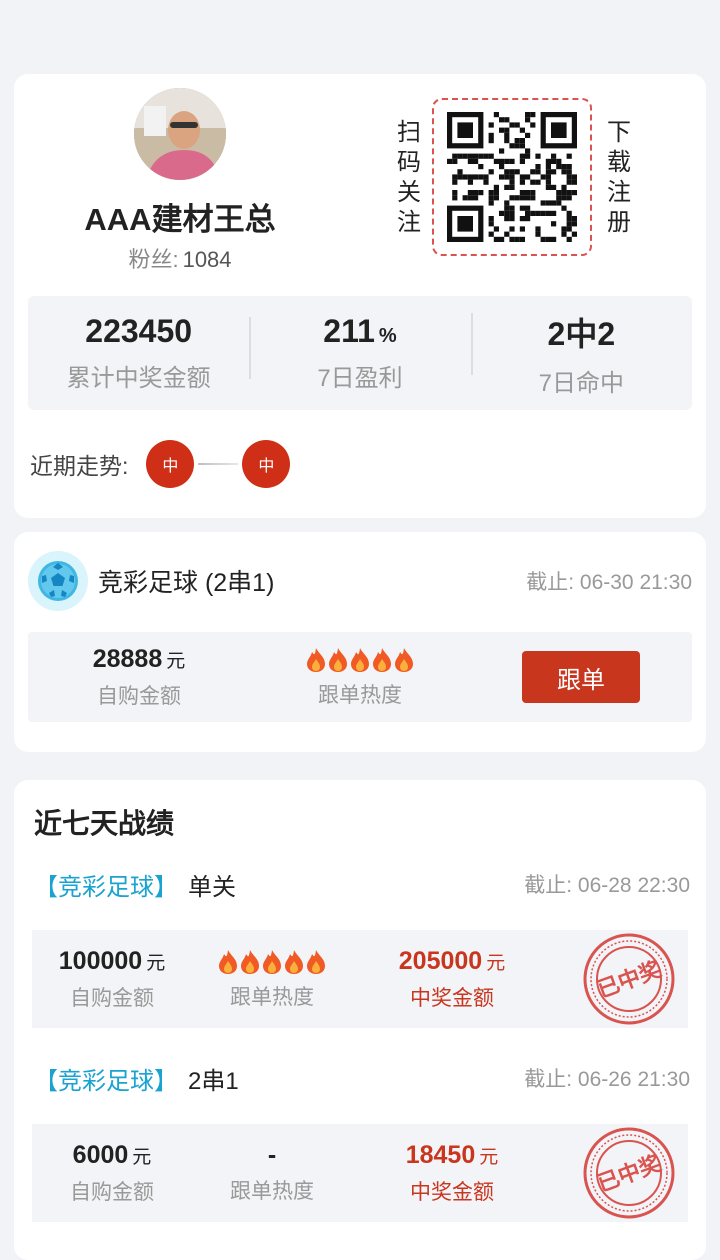 The width and height of the screenshot is (720, 1260). I want to click on follow-cell: 跟单, so click(581, 677).